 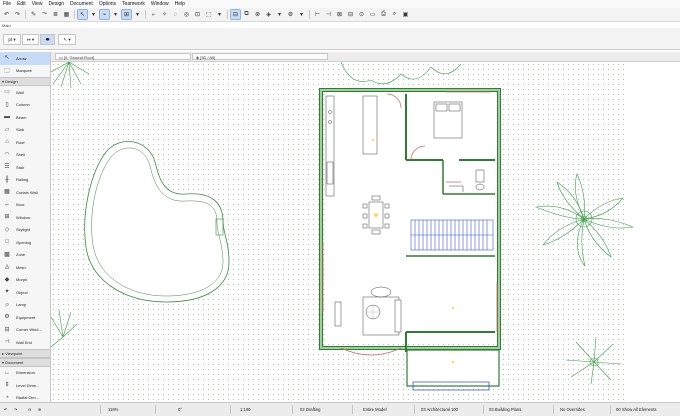 I want to click on viewpoint-section-header: ▸ Viewpoint, so click(x=25, y=353).